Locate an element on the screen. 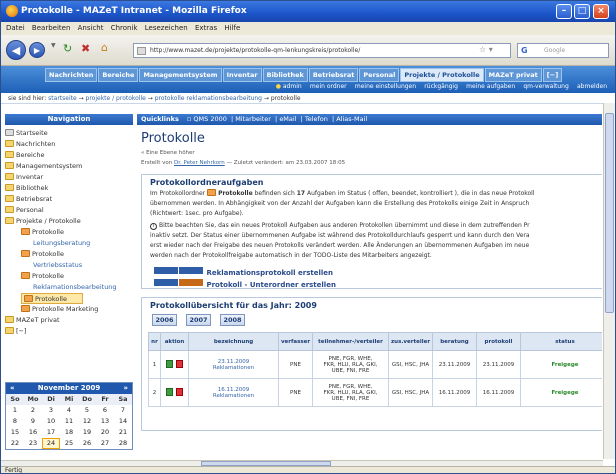 The width and height of the screenshot is (616, 474). bookmark-star-icon: ☆ ▾ is located at coordinates (486, 49).